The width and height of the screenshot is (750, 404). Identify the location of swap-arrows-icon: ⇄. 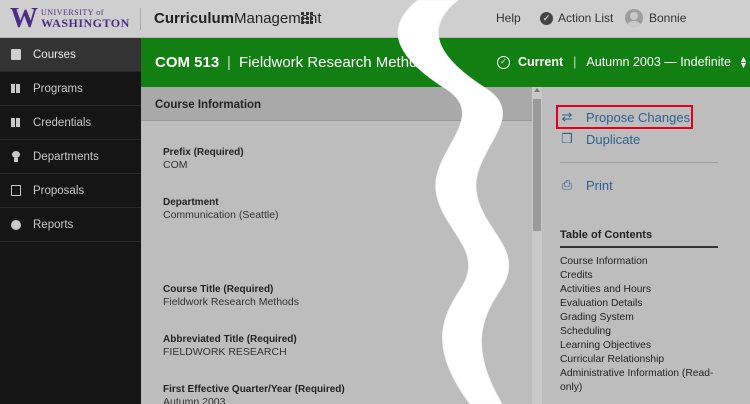
(567, 116).